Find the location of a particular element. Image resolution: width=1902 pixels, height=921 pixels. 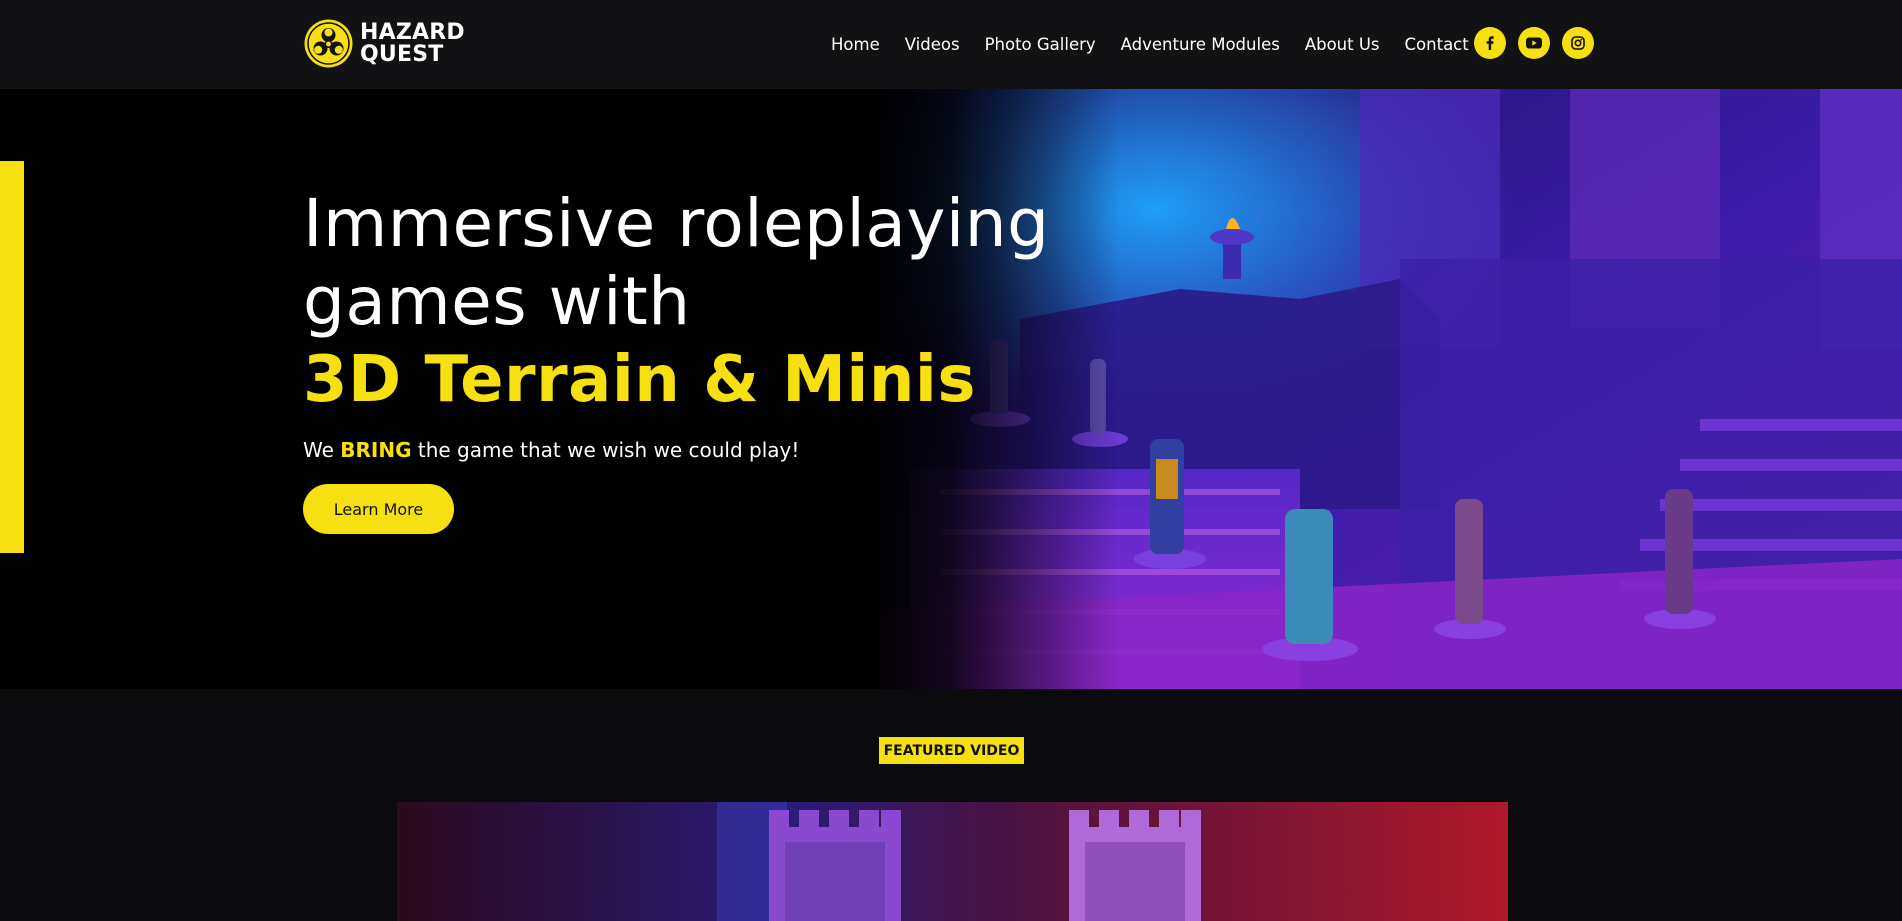

hero-subtitle-emphasis: BRING is located at coordinates (376, 450).